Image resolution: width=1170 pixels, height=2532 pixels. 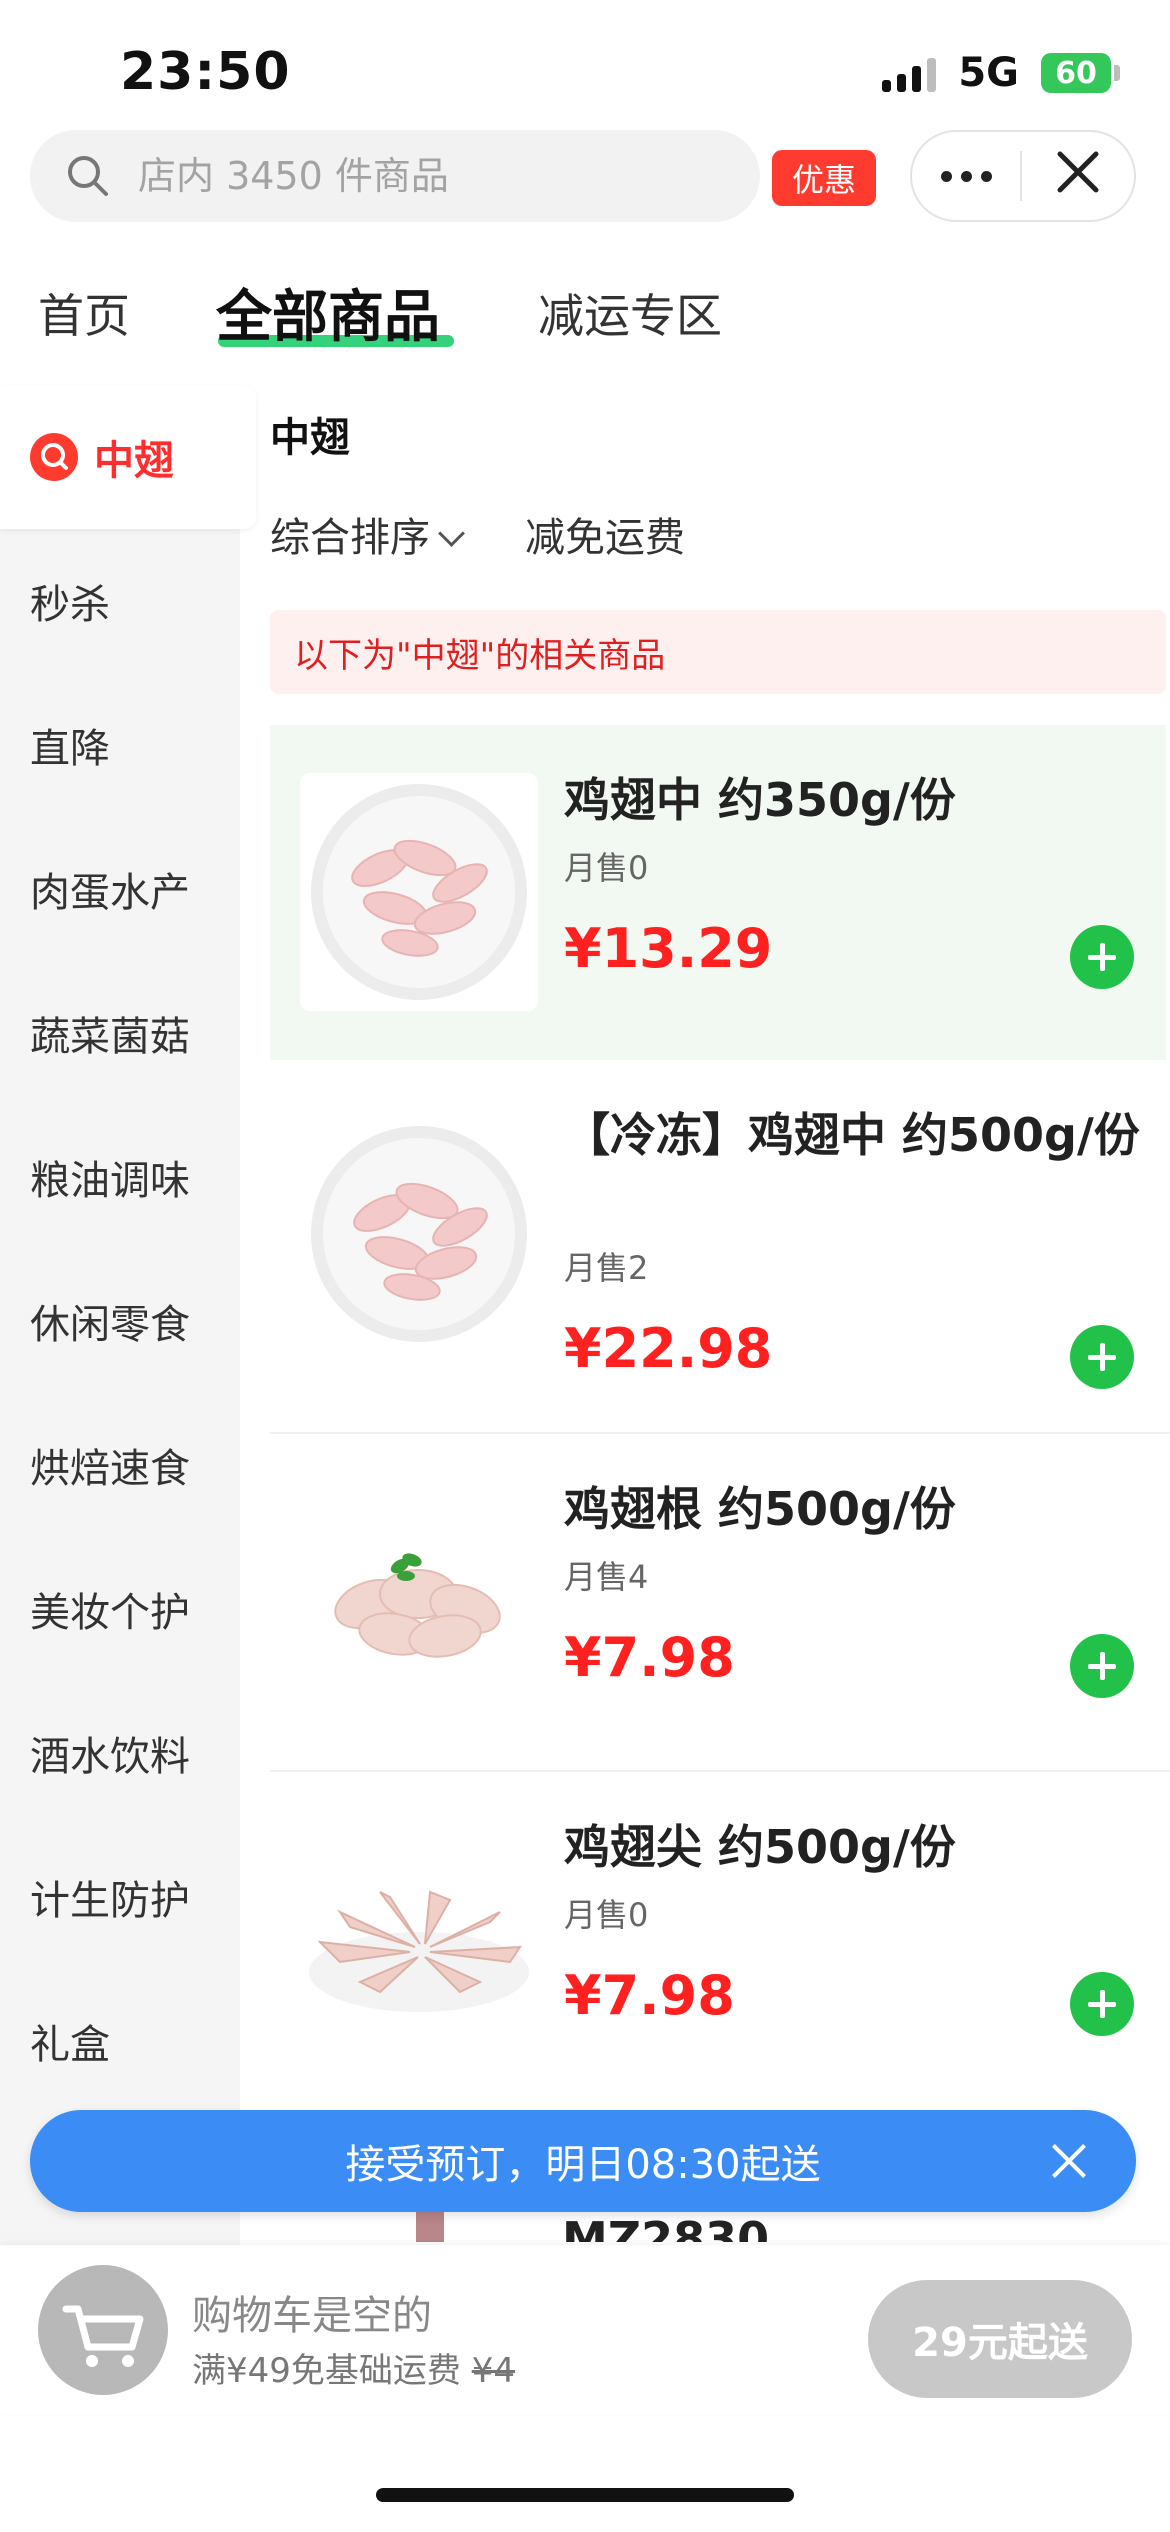 I want to click on chevron-down-icon, so click(x=451, y=533).